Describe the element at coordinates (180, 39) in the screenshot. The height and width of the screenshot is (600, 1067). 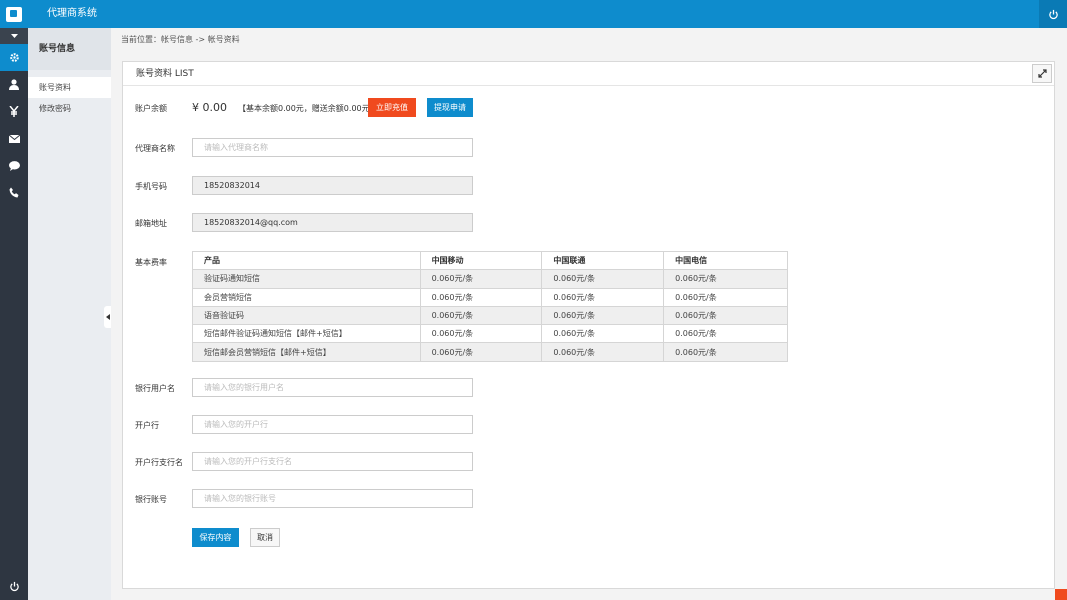
I see `breadcrumb: 当前位置：帐号信息 -> 帐号资料` at that location.